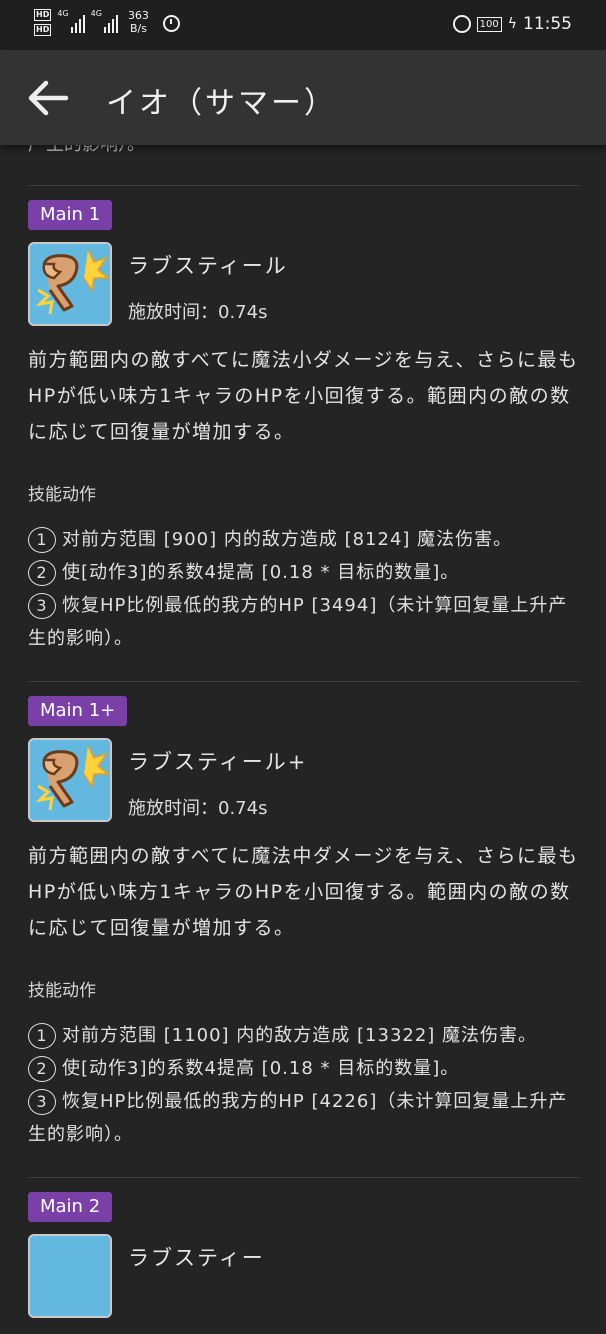  What do you see at coordinates (78, 711) in the screenshot?
I see `skill-badge: Main 1+` at bounding box center [78, 711].